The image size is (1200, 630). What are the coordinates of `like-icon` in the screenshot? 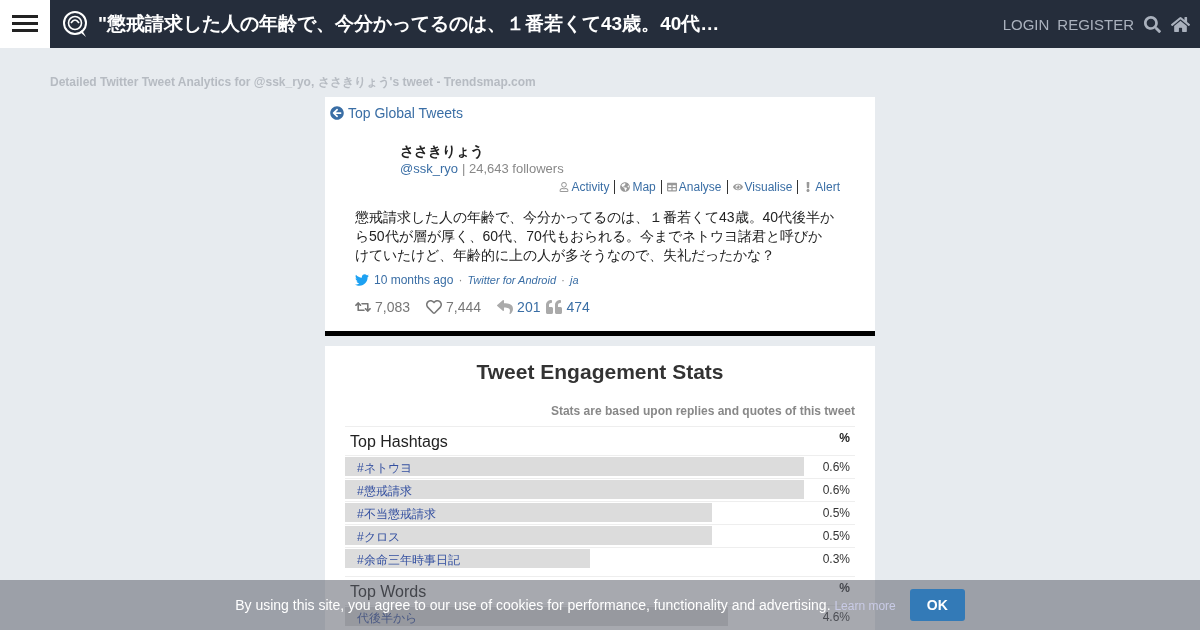 It's located at (434, 307).